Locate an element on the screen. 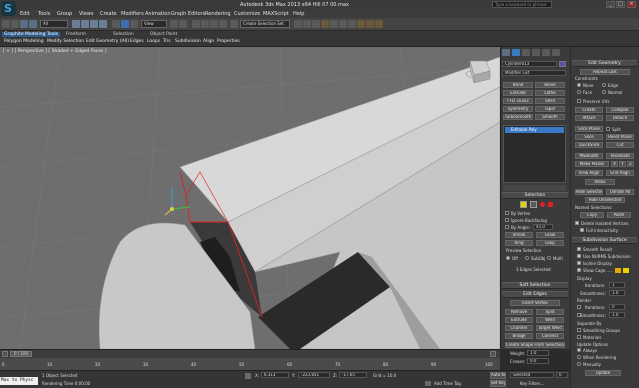 This screenshot has height=388, width=639. menu-edit: Edit is located at coordinates (25, 14).